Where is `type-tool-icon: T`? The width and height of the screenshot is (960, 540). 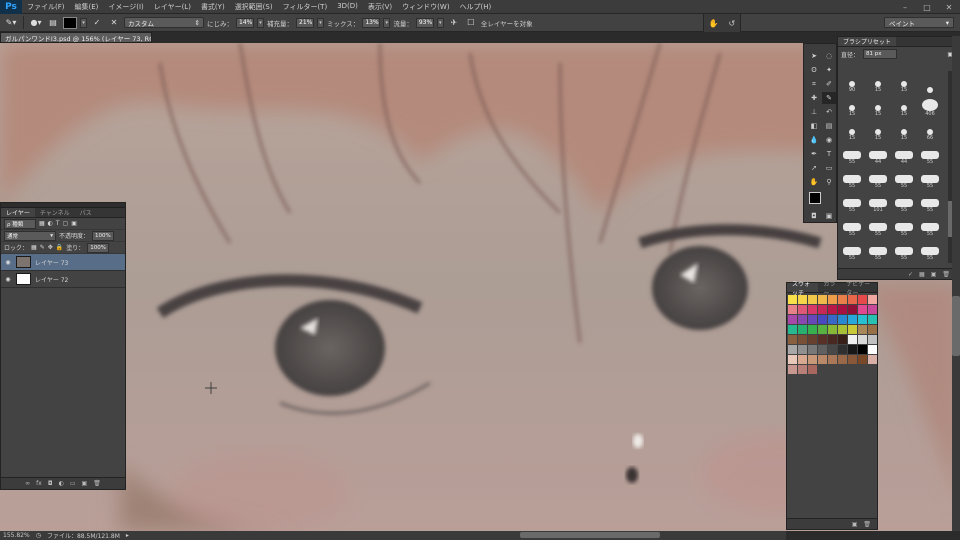 type-tool-icon: T is located at coordinates (829, 154).